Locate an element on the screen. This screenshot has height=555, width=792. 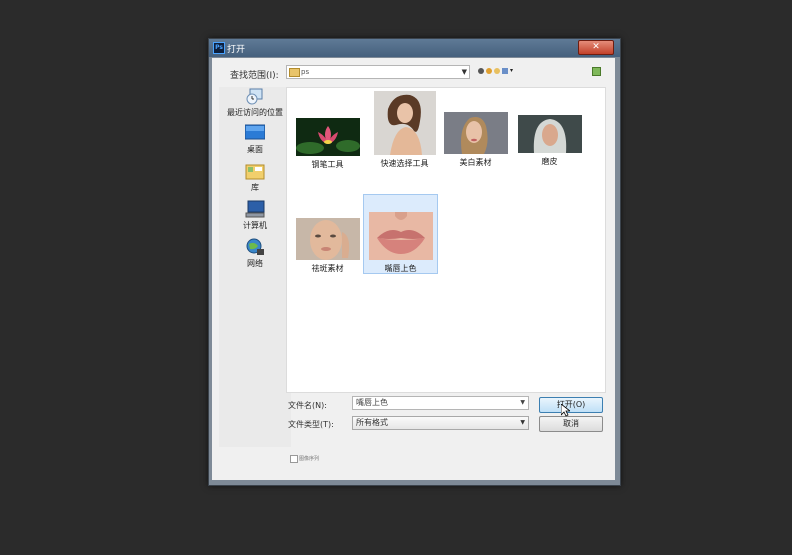
file-name-label: 文件名(N): is located at coordinates (307, 405).